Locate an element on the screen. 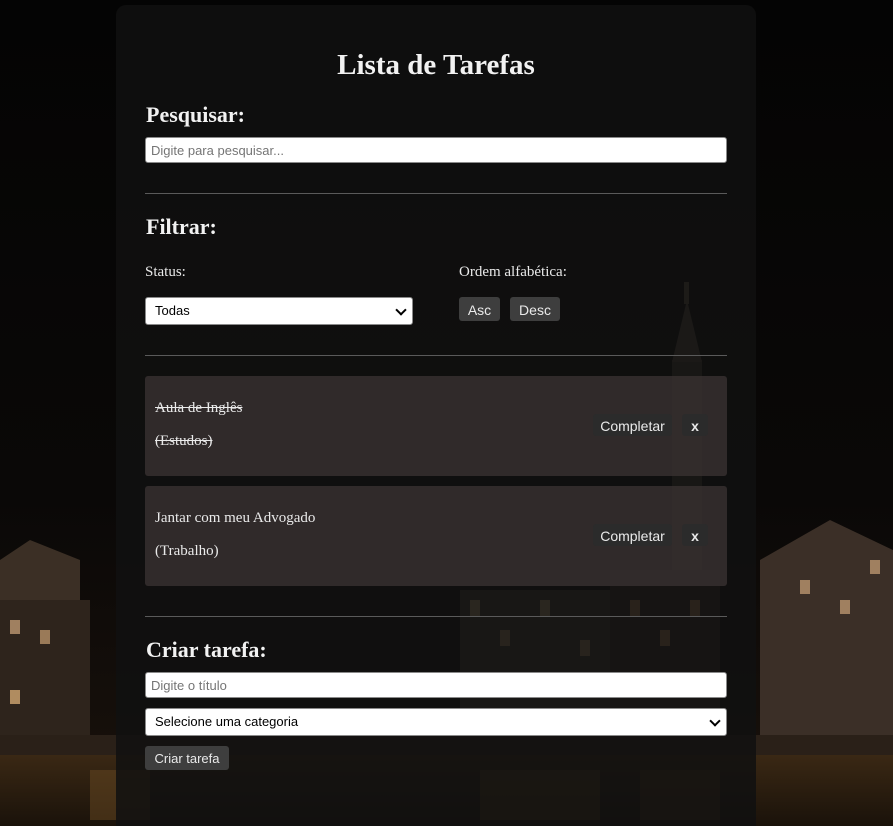 This screenshot has height=826, width=893. sort-label: Ordem alfabética: is located at coordinates (513, 272).